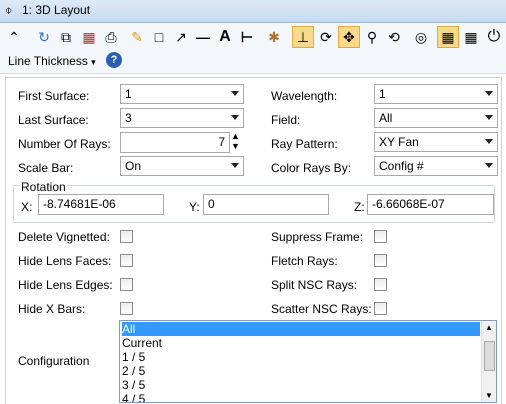 This screenshot has width=506, height=404. What do you see at coordinates (394, 37) in the screenshot?
I see `reset-view-icon: ⟲` at bounding box center [394, 37].